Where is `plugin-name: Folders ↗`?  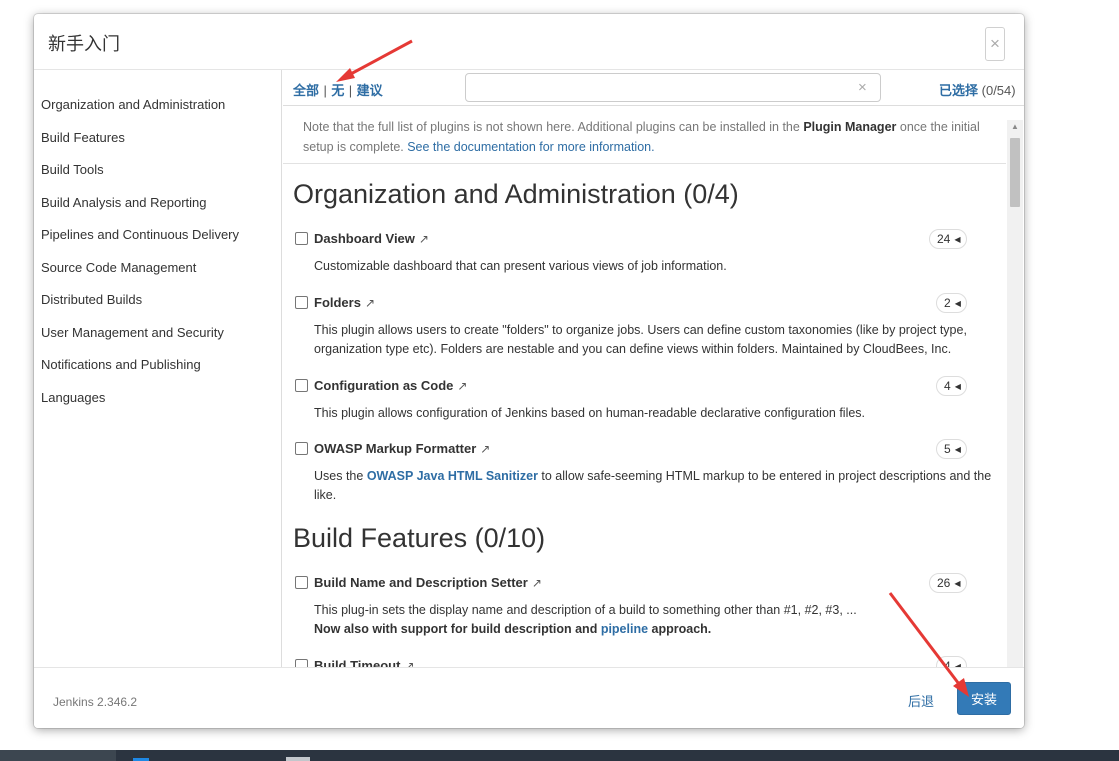
plugin-name: Folders ↗ is located at coordinates (344, 302).